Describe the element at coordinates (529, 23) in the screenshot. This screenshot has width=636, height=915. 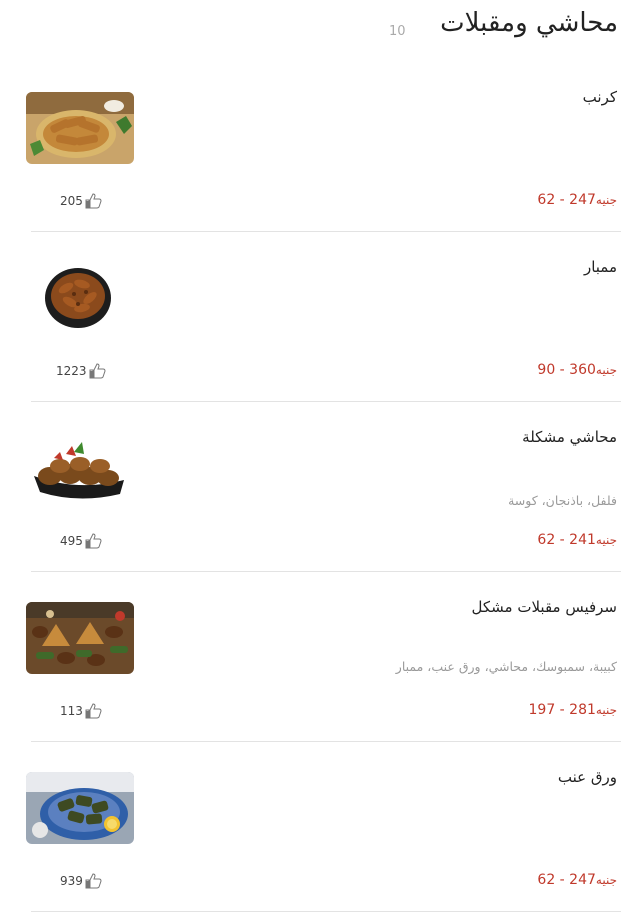
I see `section-title: محاشي ومقبلات` at that location.